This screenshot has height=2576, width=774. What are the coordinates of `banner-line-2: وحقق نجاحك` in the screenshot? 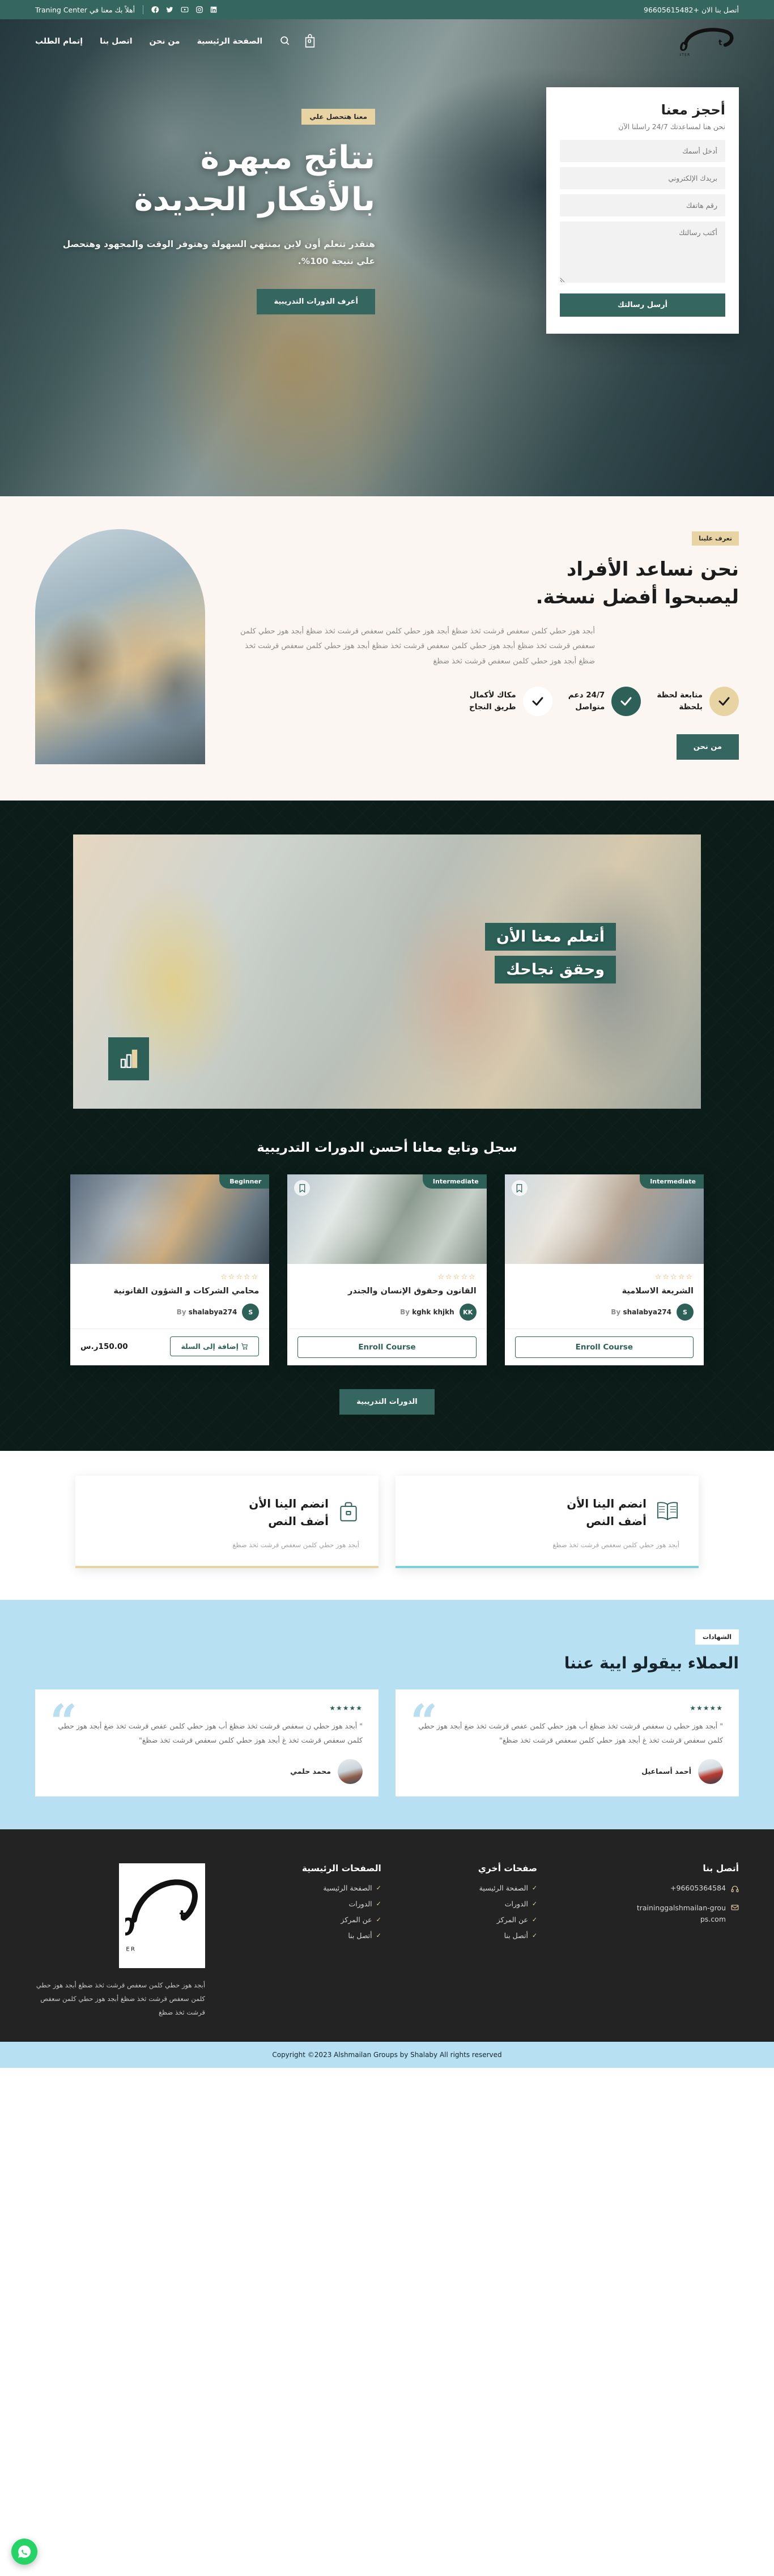 It's located at (555, 970).